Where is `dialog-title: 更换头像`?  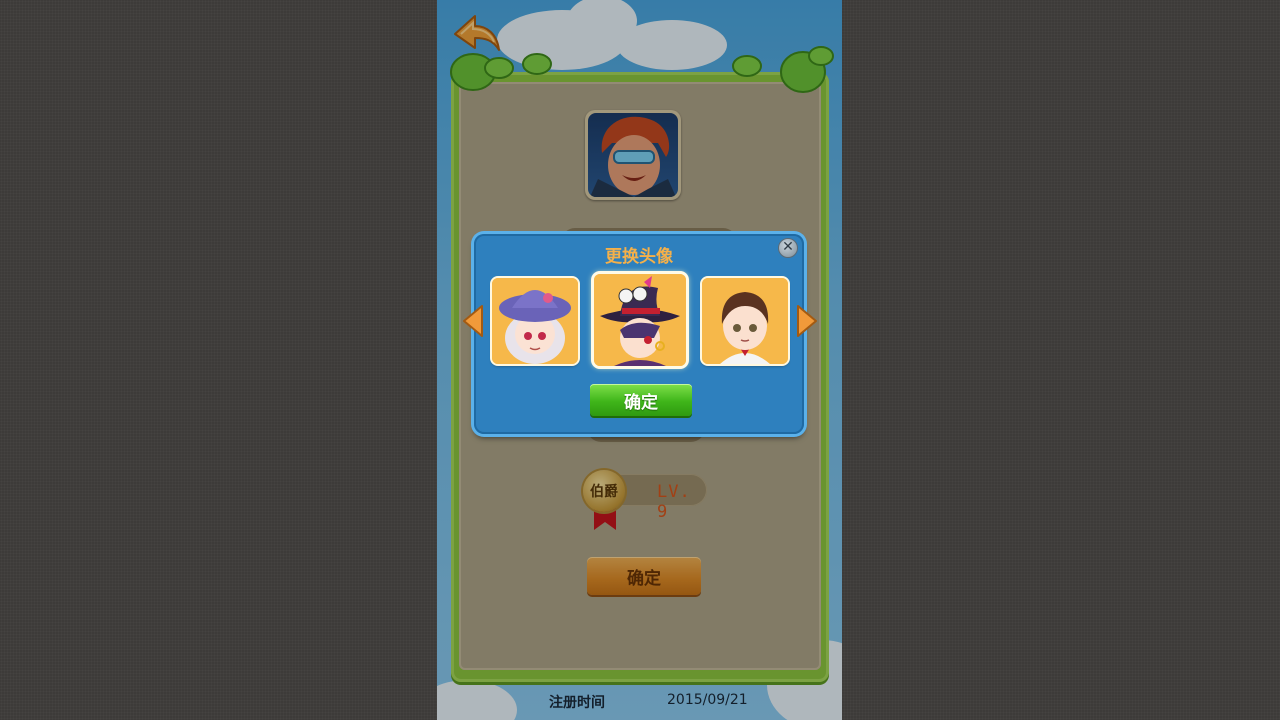
dialog-title: 更换头像 is located at coordinates (639, 257).